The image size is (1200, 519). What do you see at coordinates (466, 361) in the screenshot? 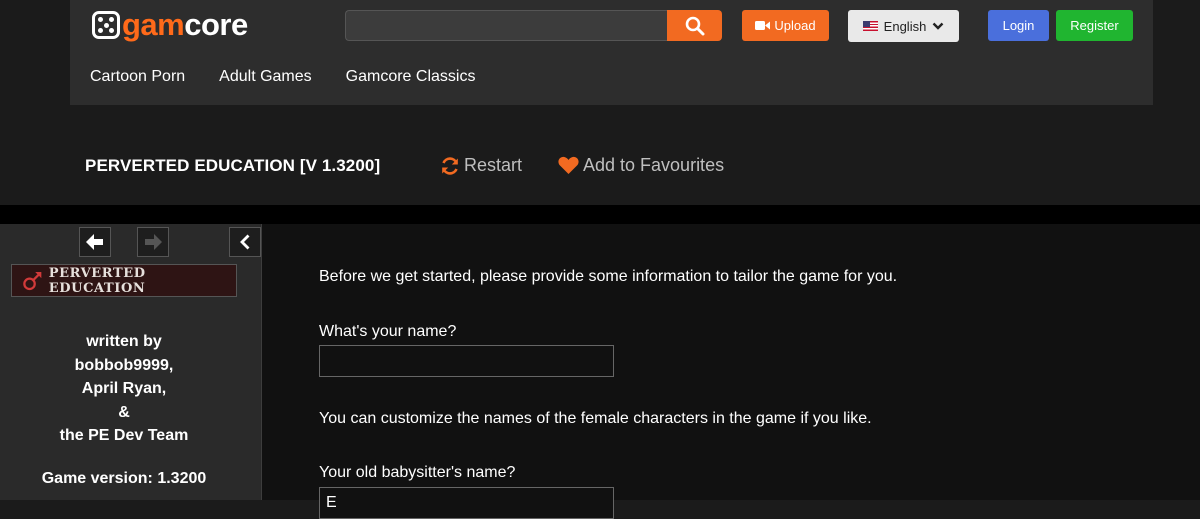
I see `name-input` at bounding box center [466, 361].